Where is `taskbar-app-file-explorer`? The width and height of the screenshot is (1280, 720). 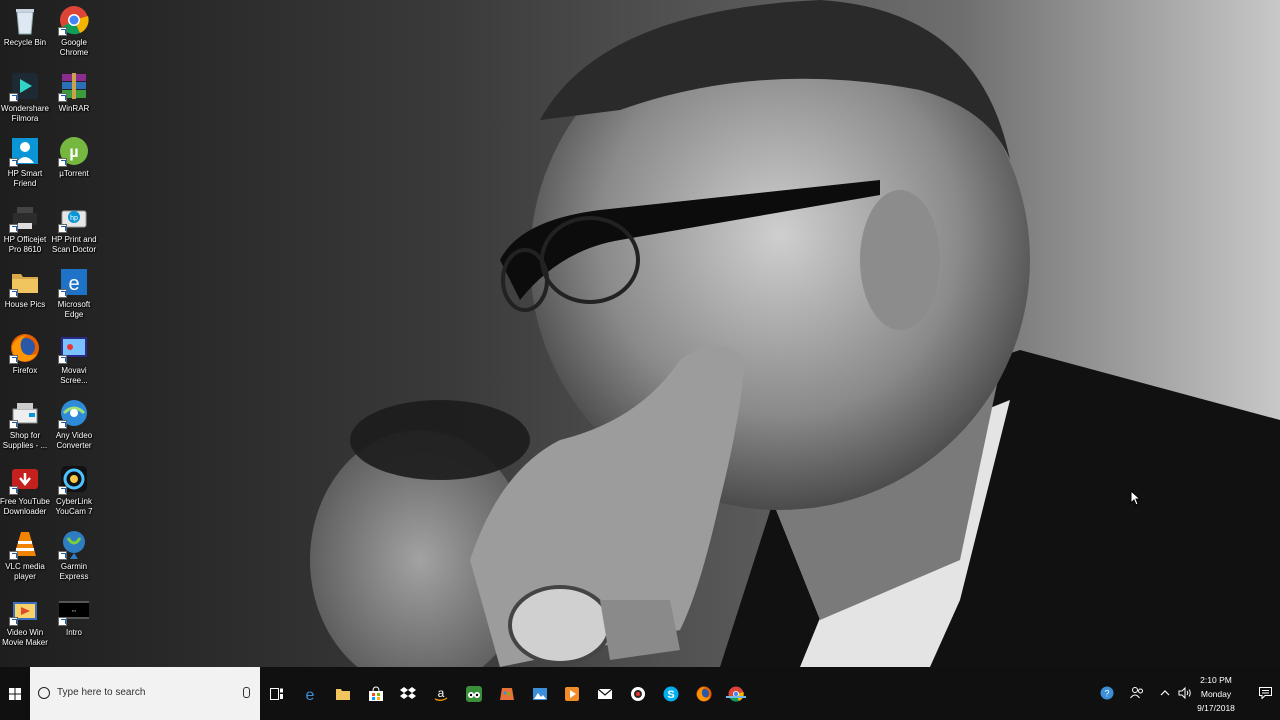
taskbar-app-file-explorer is located at coordinates (343, 693).